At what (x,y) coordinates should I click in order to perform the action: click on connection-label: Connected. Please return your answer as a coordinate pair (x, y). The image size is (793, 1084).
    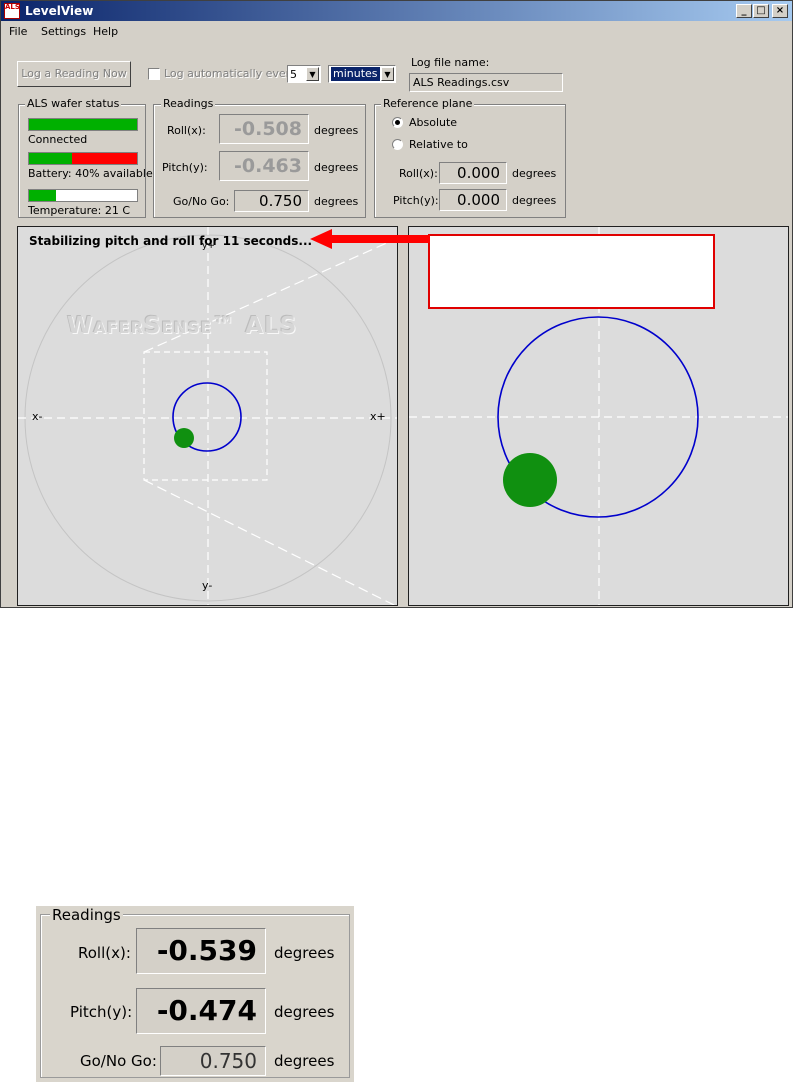
    Looking at the image, I should click on (58, 139).